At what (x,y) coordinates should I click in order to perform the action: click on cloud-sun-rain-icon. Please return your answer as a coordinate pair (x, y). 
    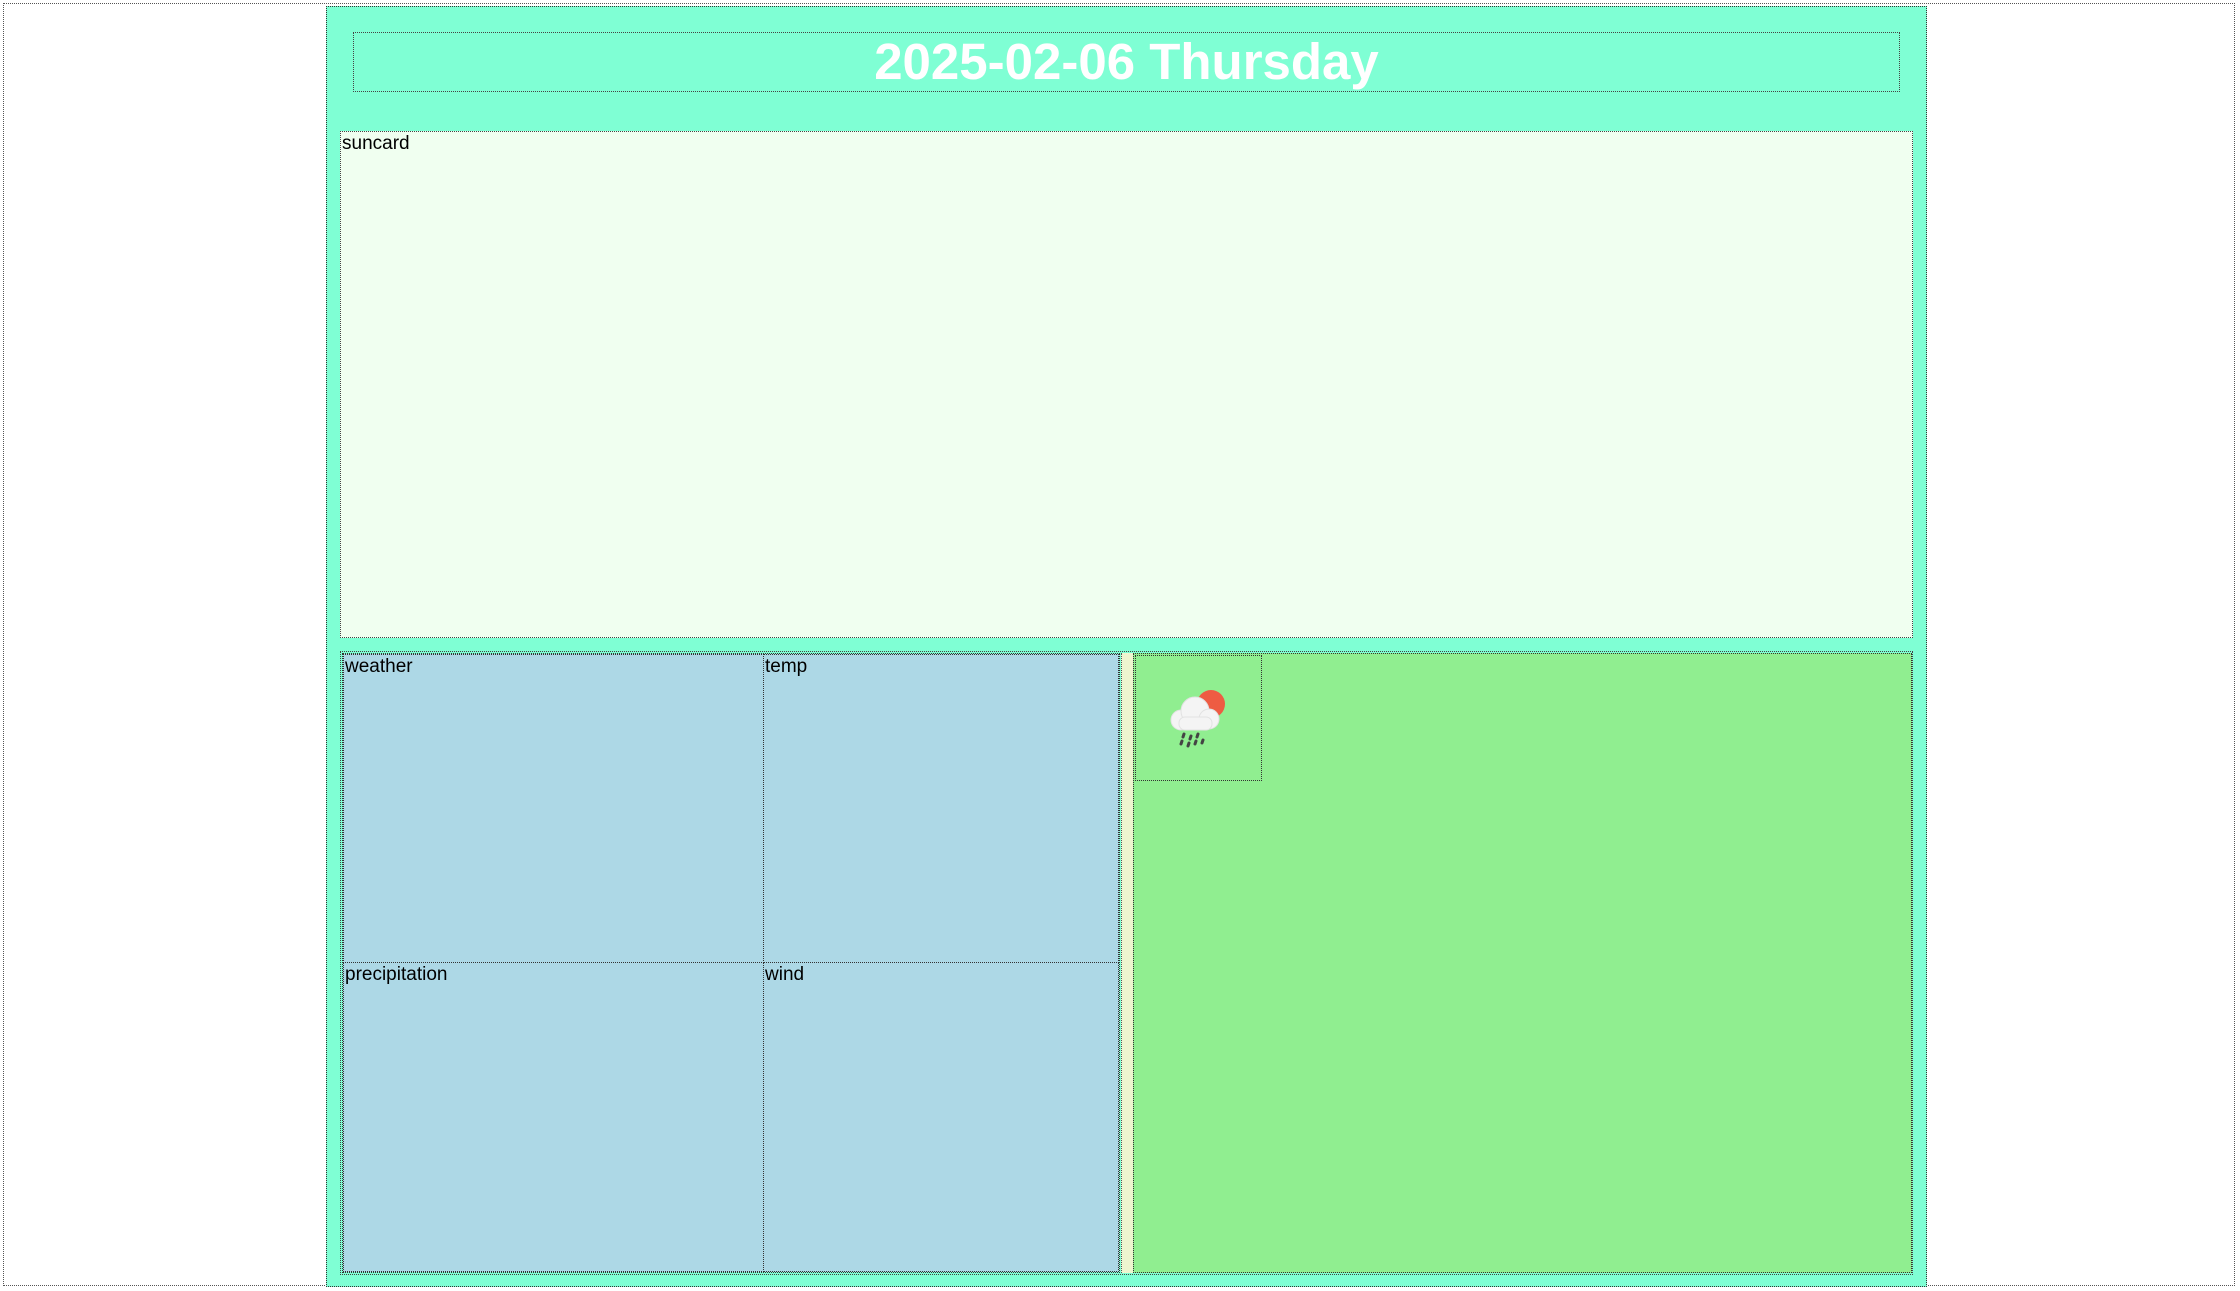
    Looking at the image, I should click on (1197, 719).